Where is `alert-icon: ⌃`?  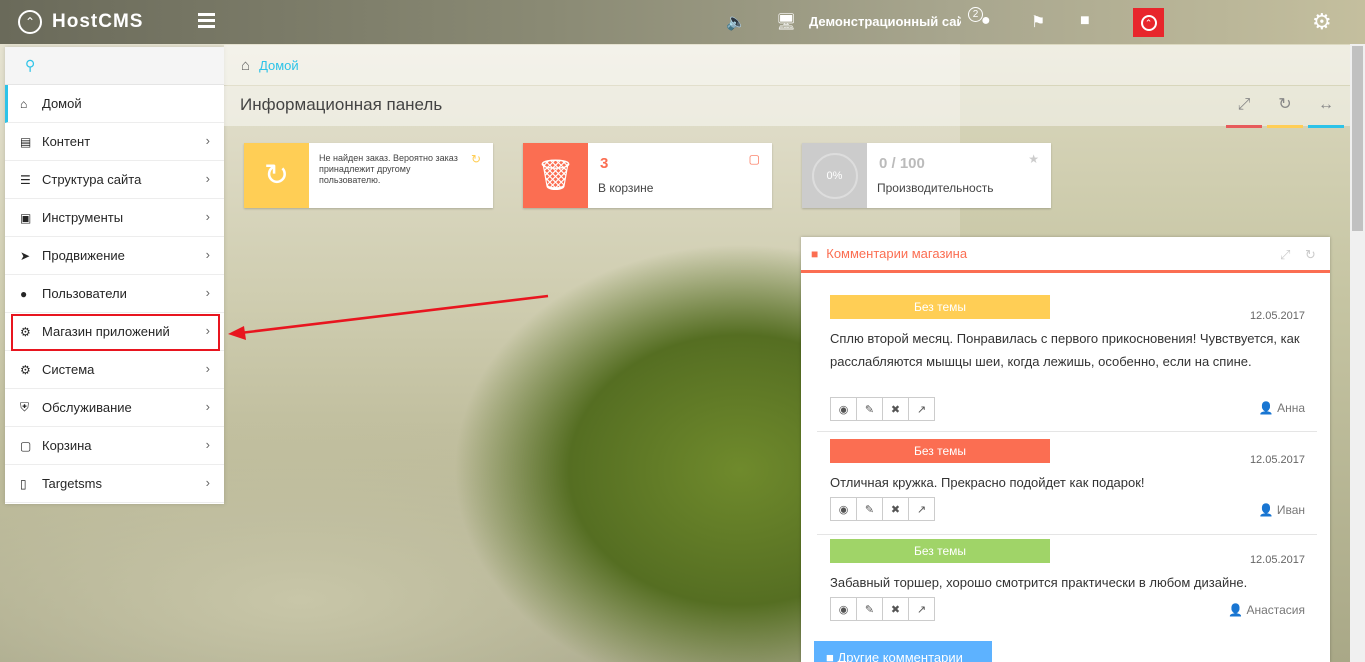
alert-icon: ⌃ is located at coordinates (1148, 22).